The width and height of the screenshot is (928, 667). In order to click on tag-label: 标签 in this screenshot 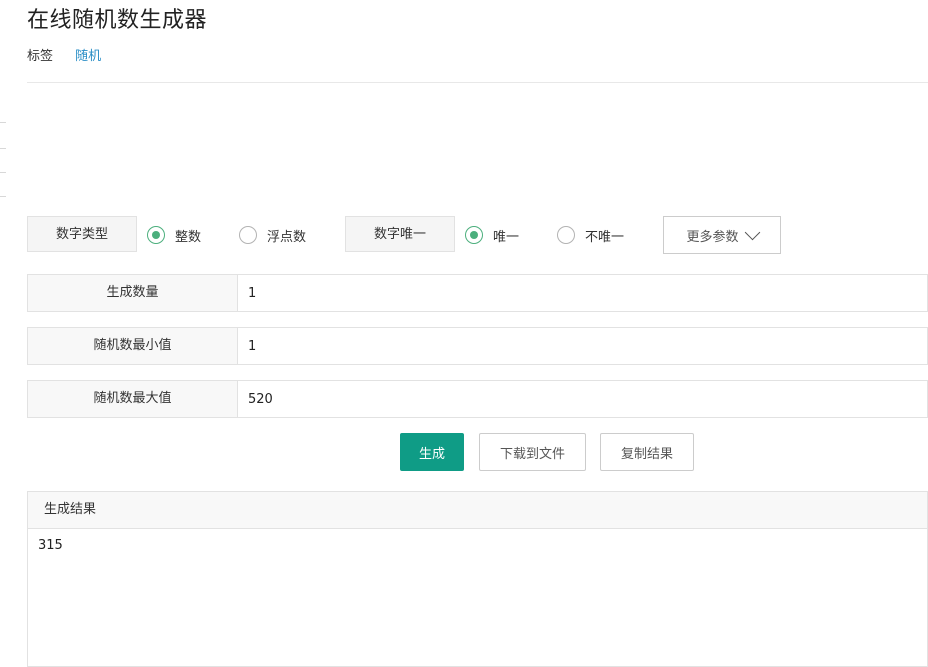, I will do `click(40, 56)`.